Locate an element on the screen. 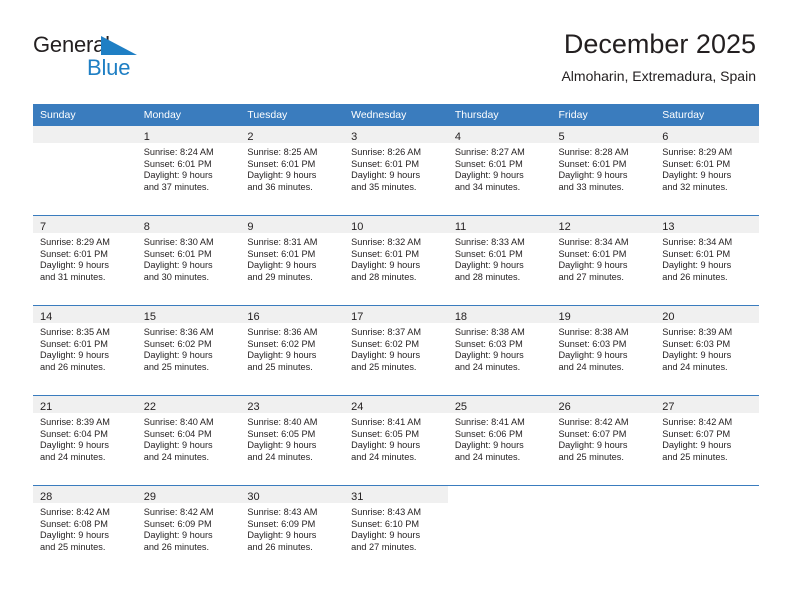 This screenshot has height=612, width=792. calendar-empty-cell is located at coordinates (603, 530).